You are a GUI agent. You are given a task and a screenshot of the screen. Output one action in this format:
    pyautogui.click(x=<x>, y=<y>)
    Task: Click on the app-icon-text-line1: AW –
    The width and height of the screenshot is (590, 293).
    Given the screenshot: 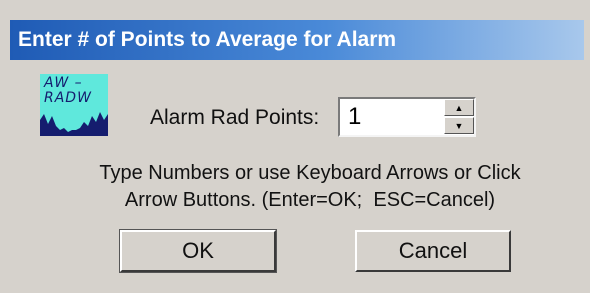 What is the action you would take?
    pyautogui.click(x=63, y=83)
    